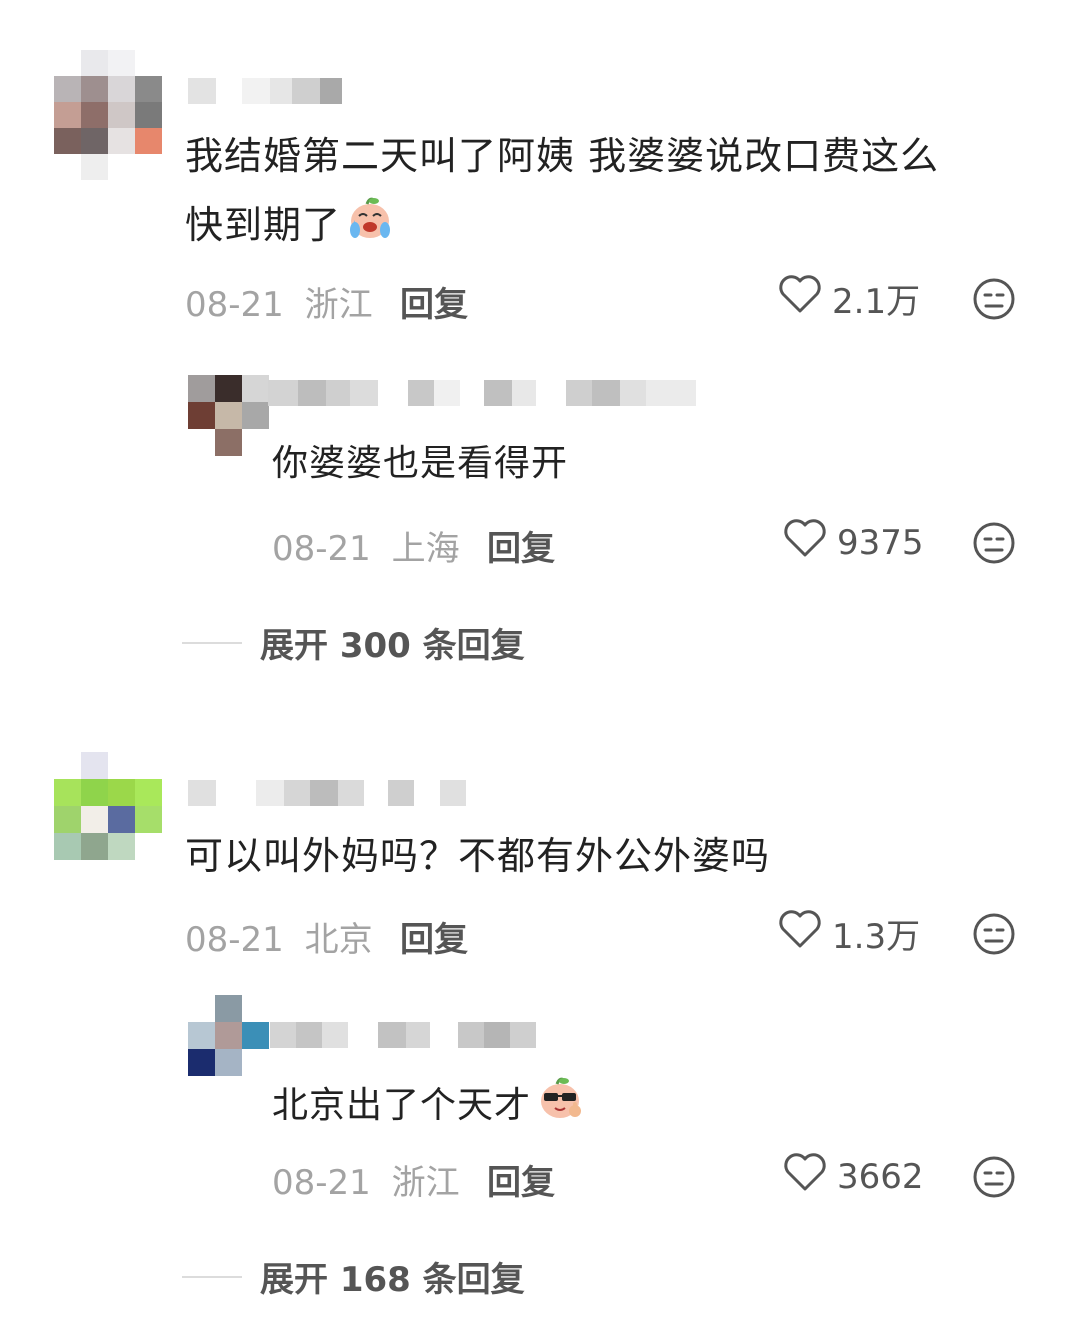 The image size is (1080, 1342). What do you see at coordinates (880, 1176) in the screenshot?
I see `like-count: 3662` at bounding box center [880, 1176].